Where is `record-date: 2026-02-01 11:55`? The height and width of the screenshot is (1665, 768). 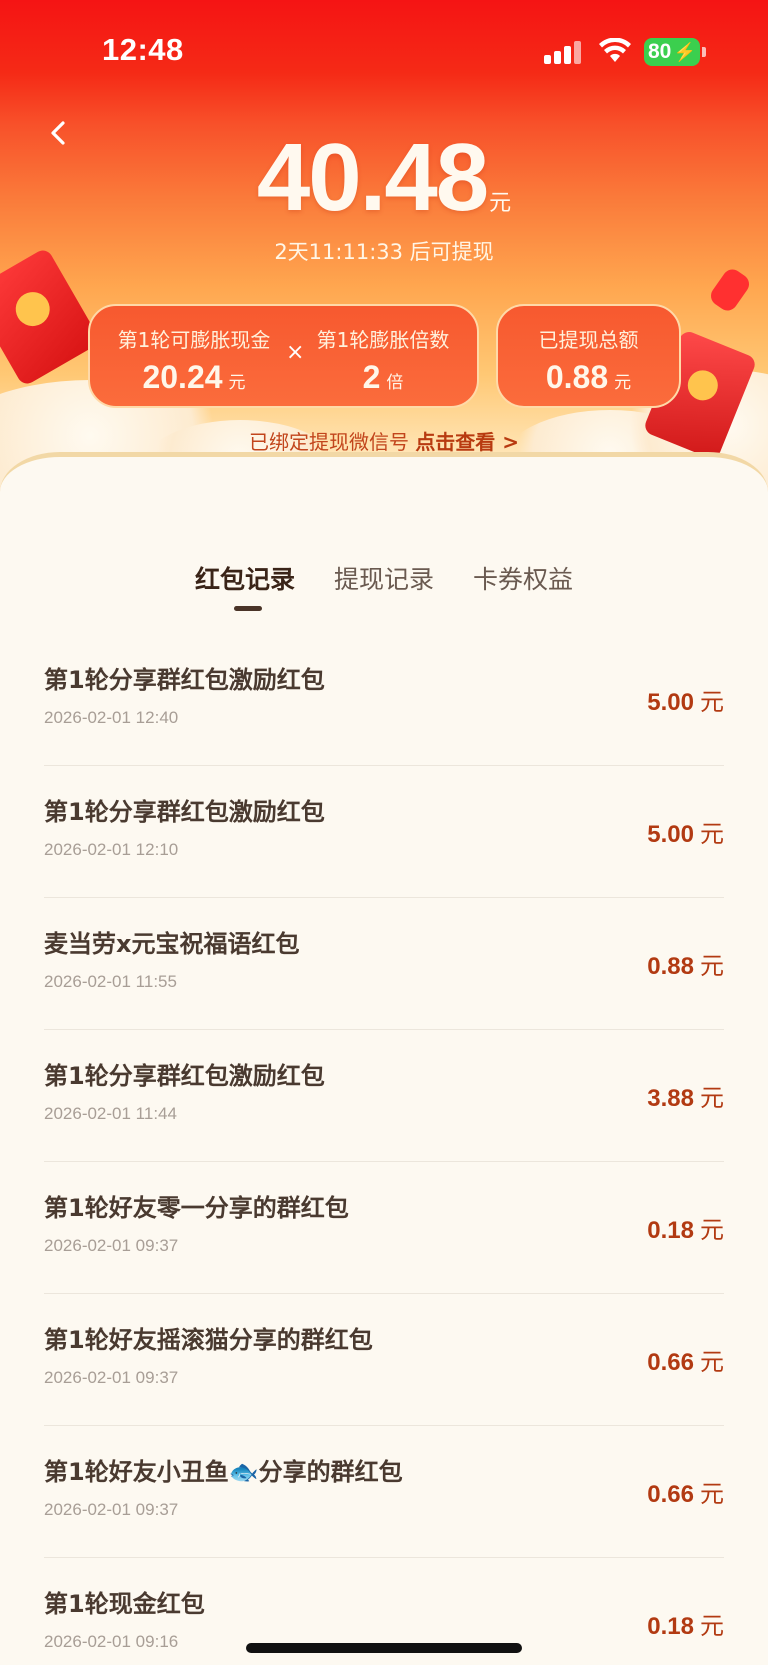 record-date: 2026-02-01 11:55 is located at coordinates (110, 981).